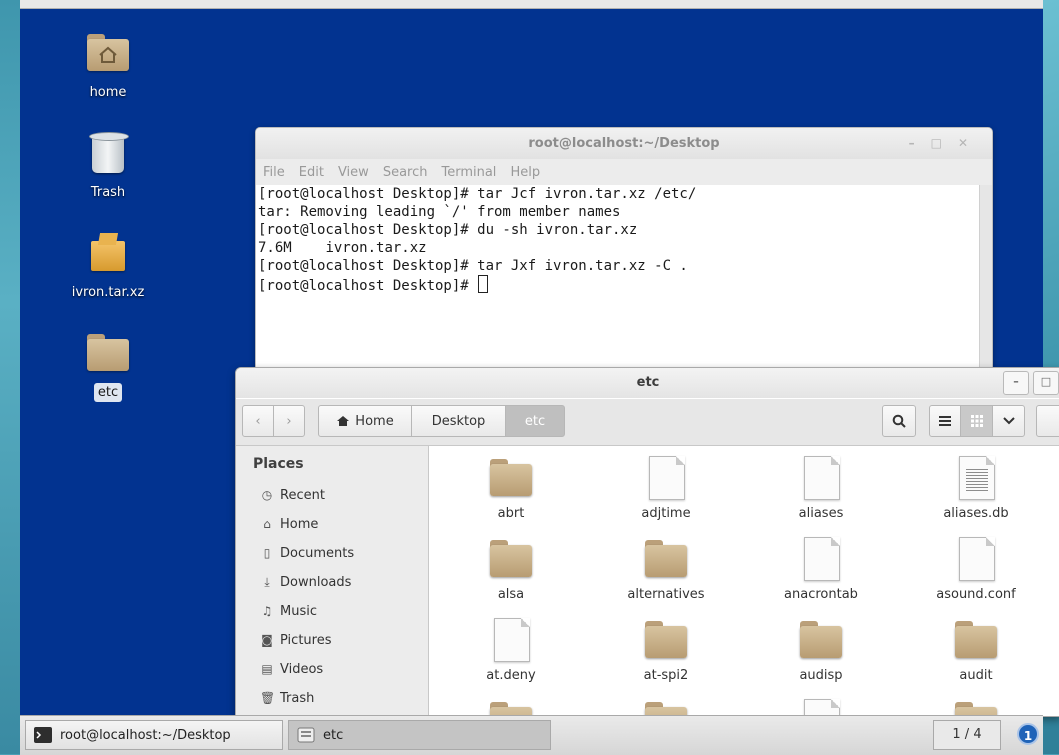 This screenshot has height=755, width=1059. Describe the element at coordinates (666, 488) in the screenshot. I see `file-item: adjtime` at that location.